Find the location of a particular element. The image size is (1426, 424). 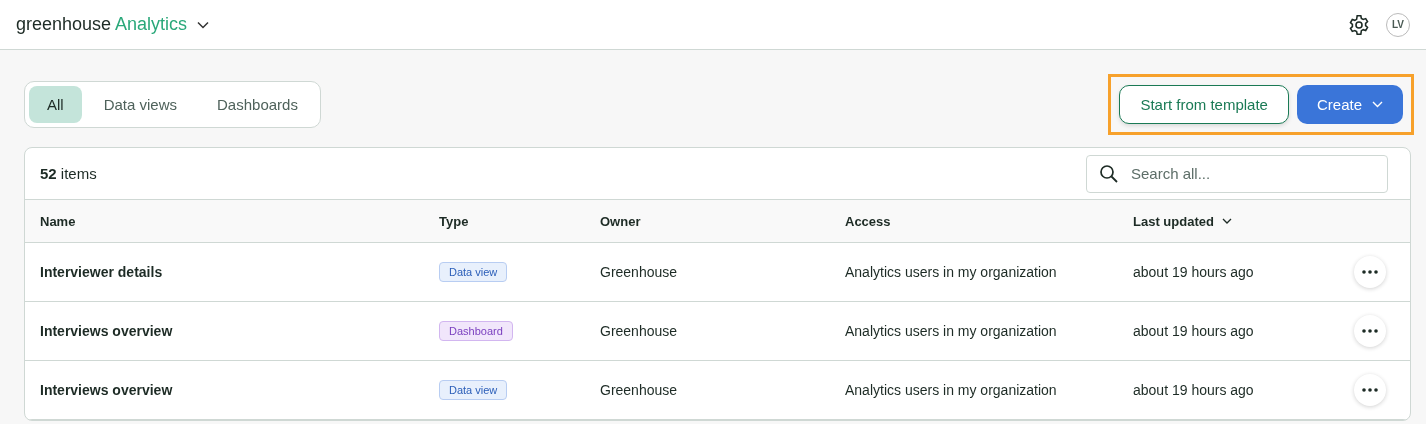

caret-icon is located at coordinates (1377, 104).